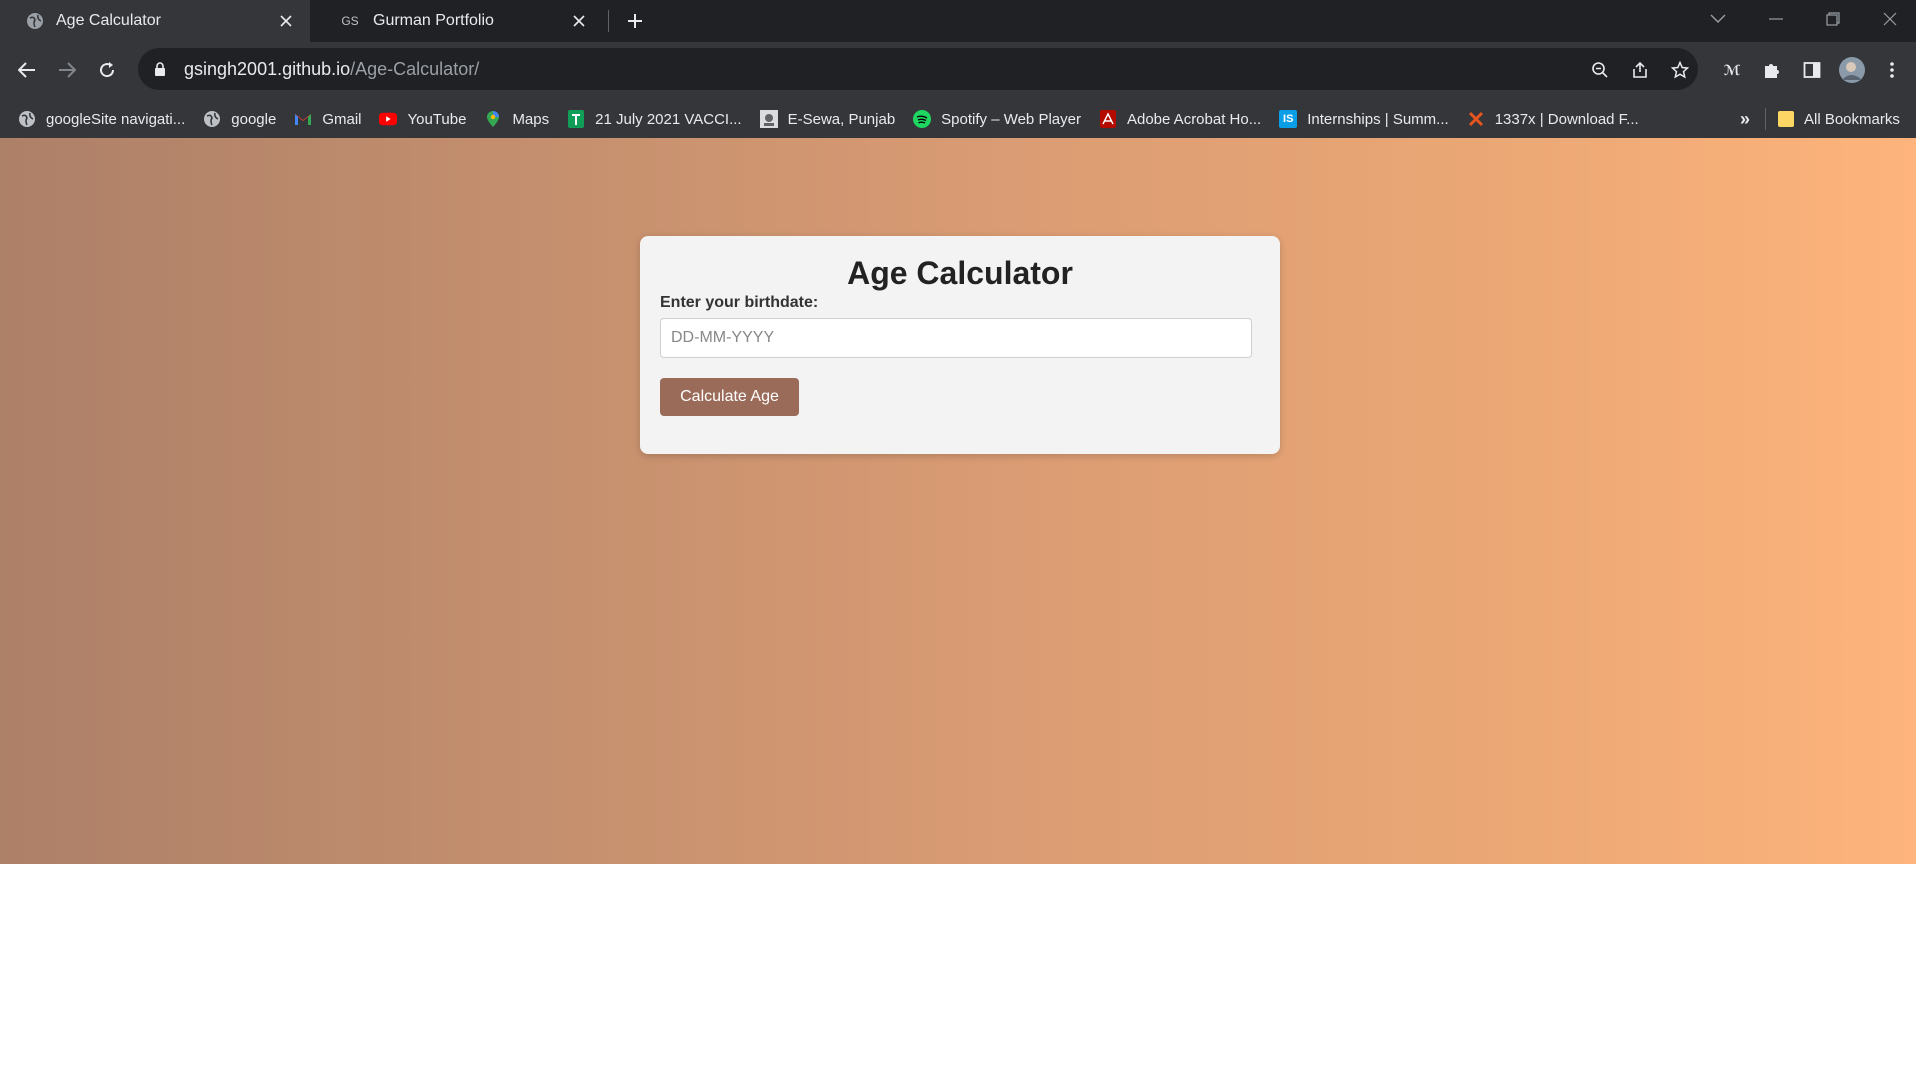 The width and height of the screenshot is (1916, 1080). What do you see at coordinates (437, 119) in the screenshot?
I see `bookmark-label: YouTube` at bounding box center [437, 119].